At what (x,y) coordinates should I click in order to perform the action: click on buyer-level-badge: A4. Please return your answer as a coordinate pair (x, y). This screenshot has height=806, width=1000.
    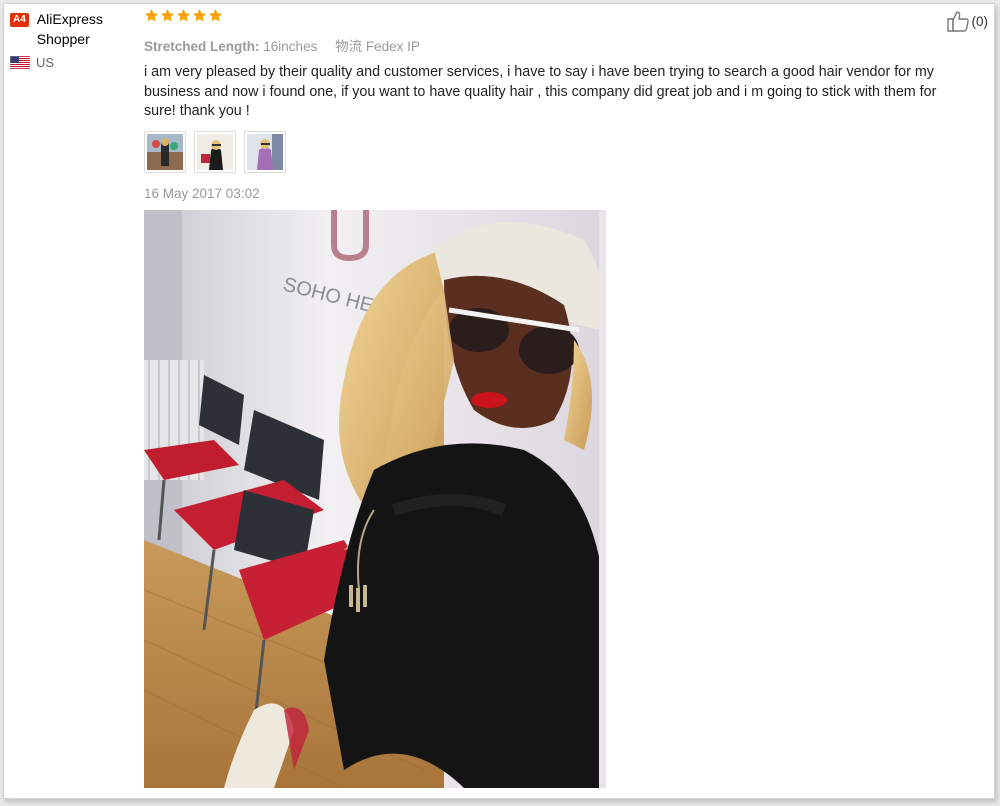
    Looking at the image, I should click on (19, 20).